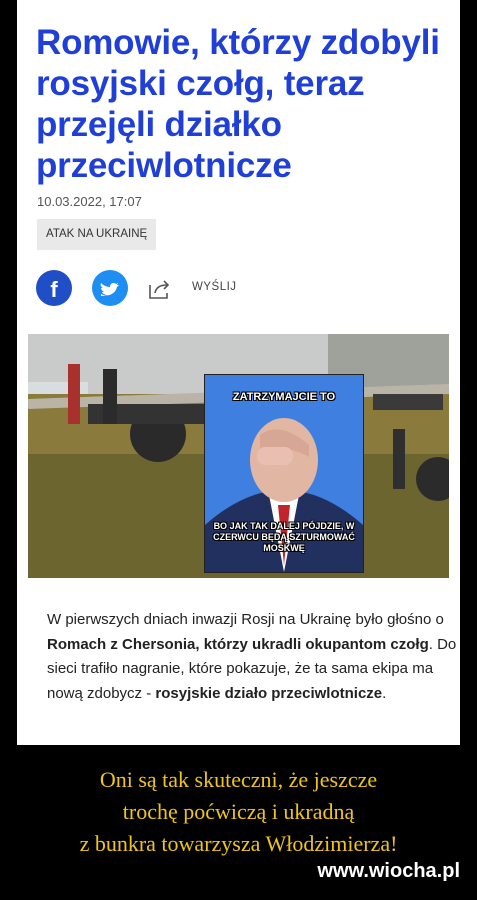  I want to click on watermark: www.wiocha.pl, so click(388, 871).